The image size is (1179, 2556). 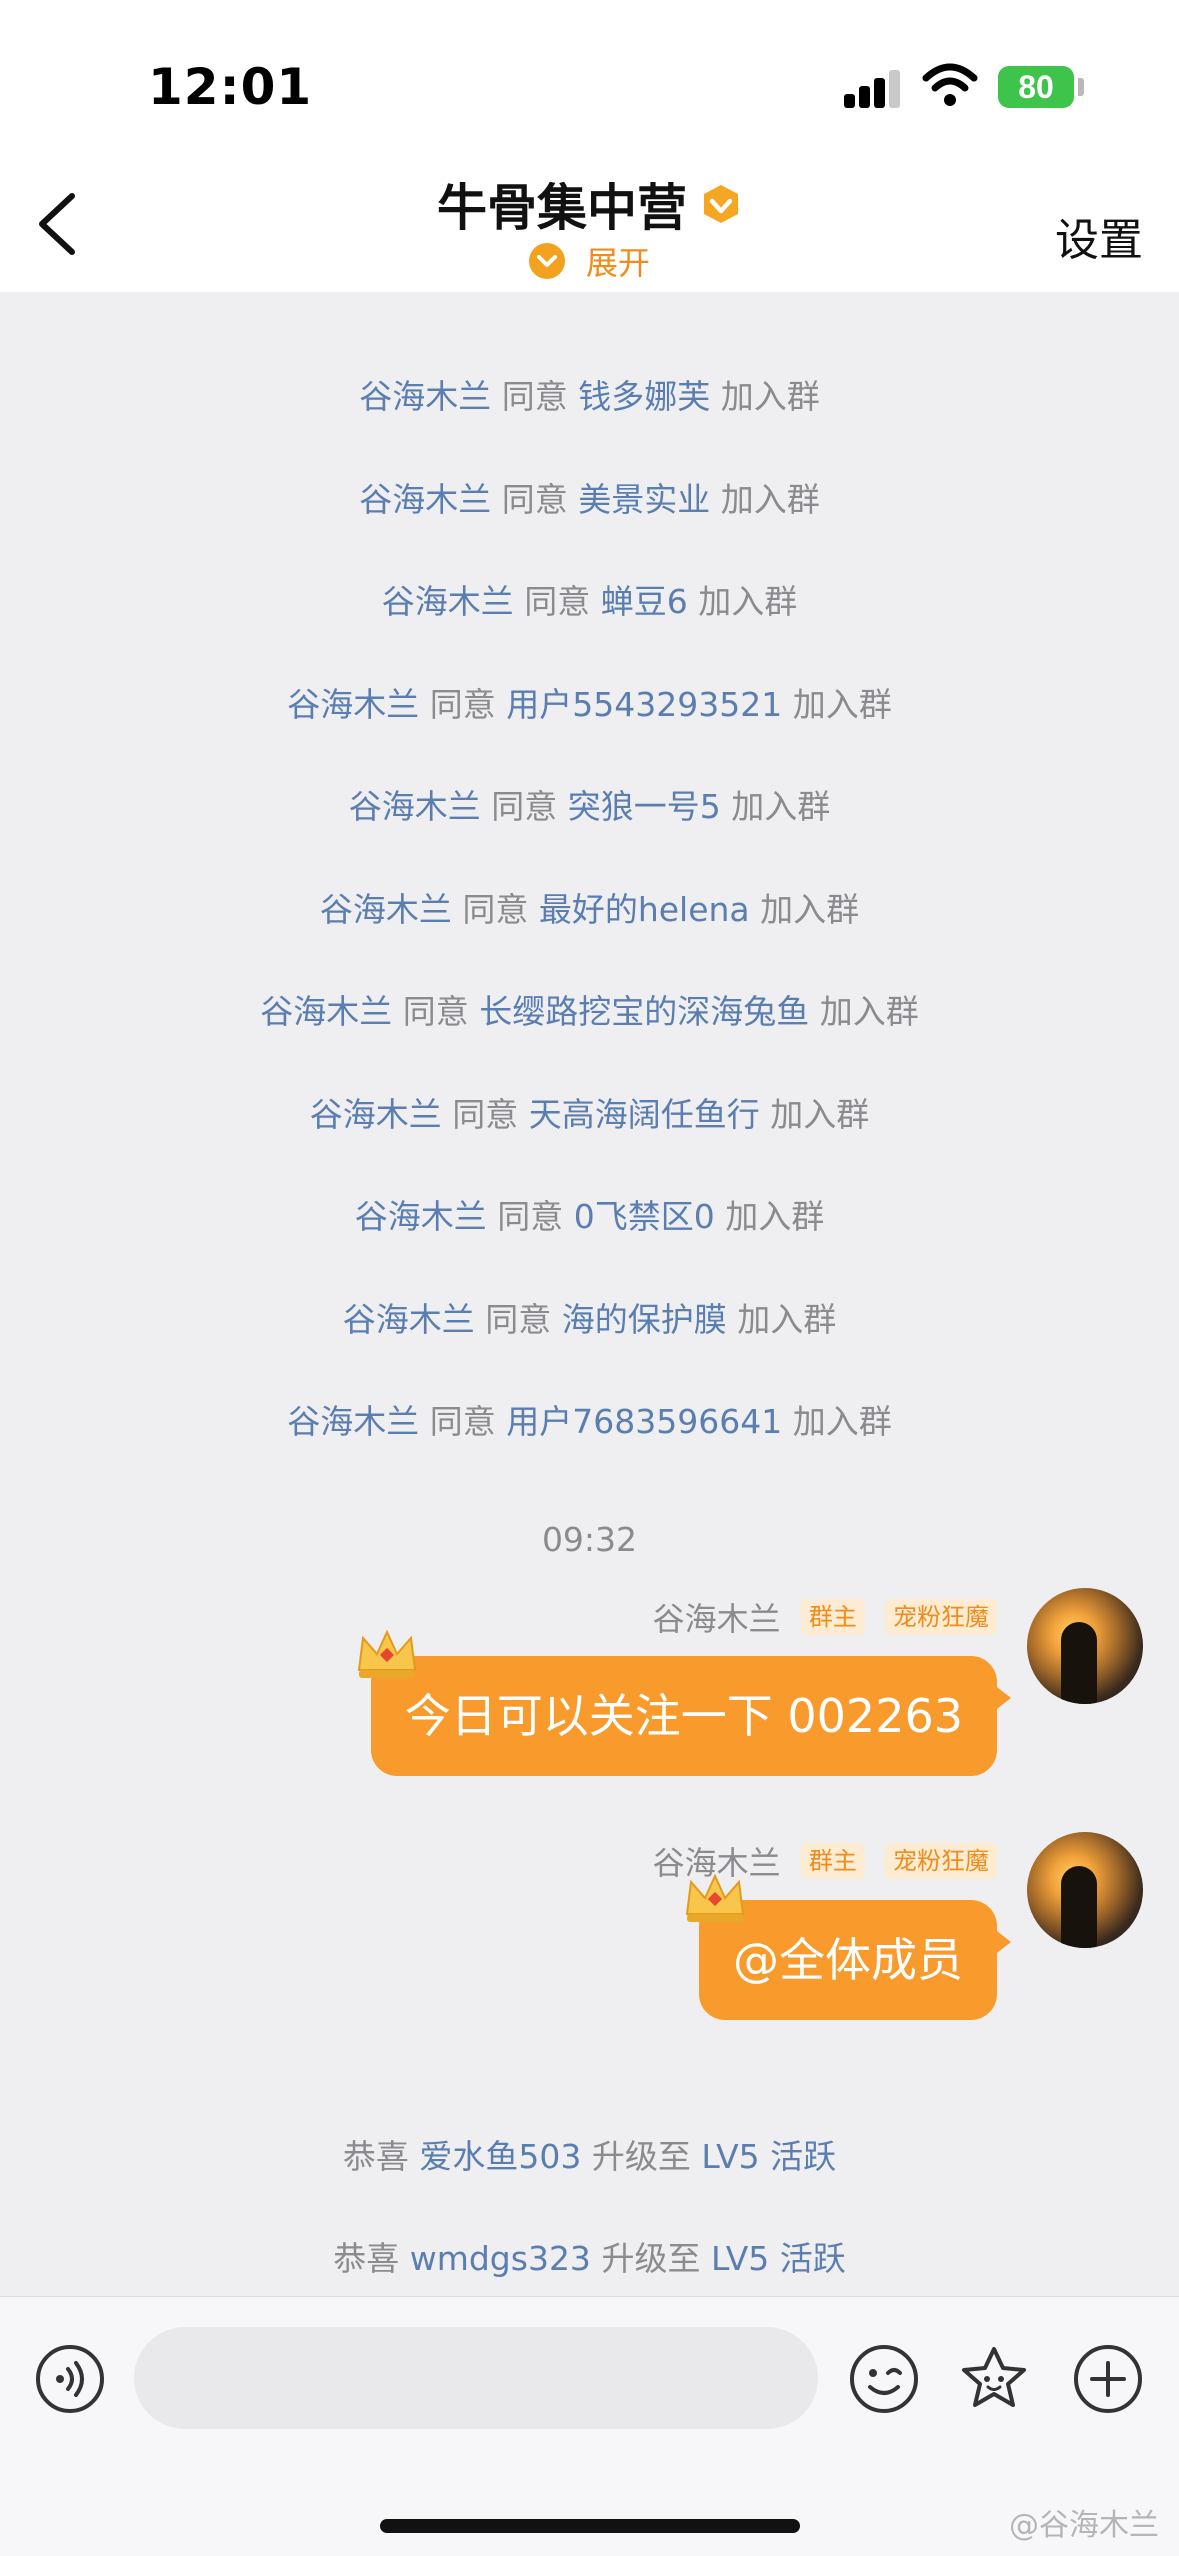 I want to click on system-target-link: 美景实业, so click(x=644, y=499).